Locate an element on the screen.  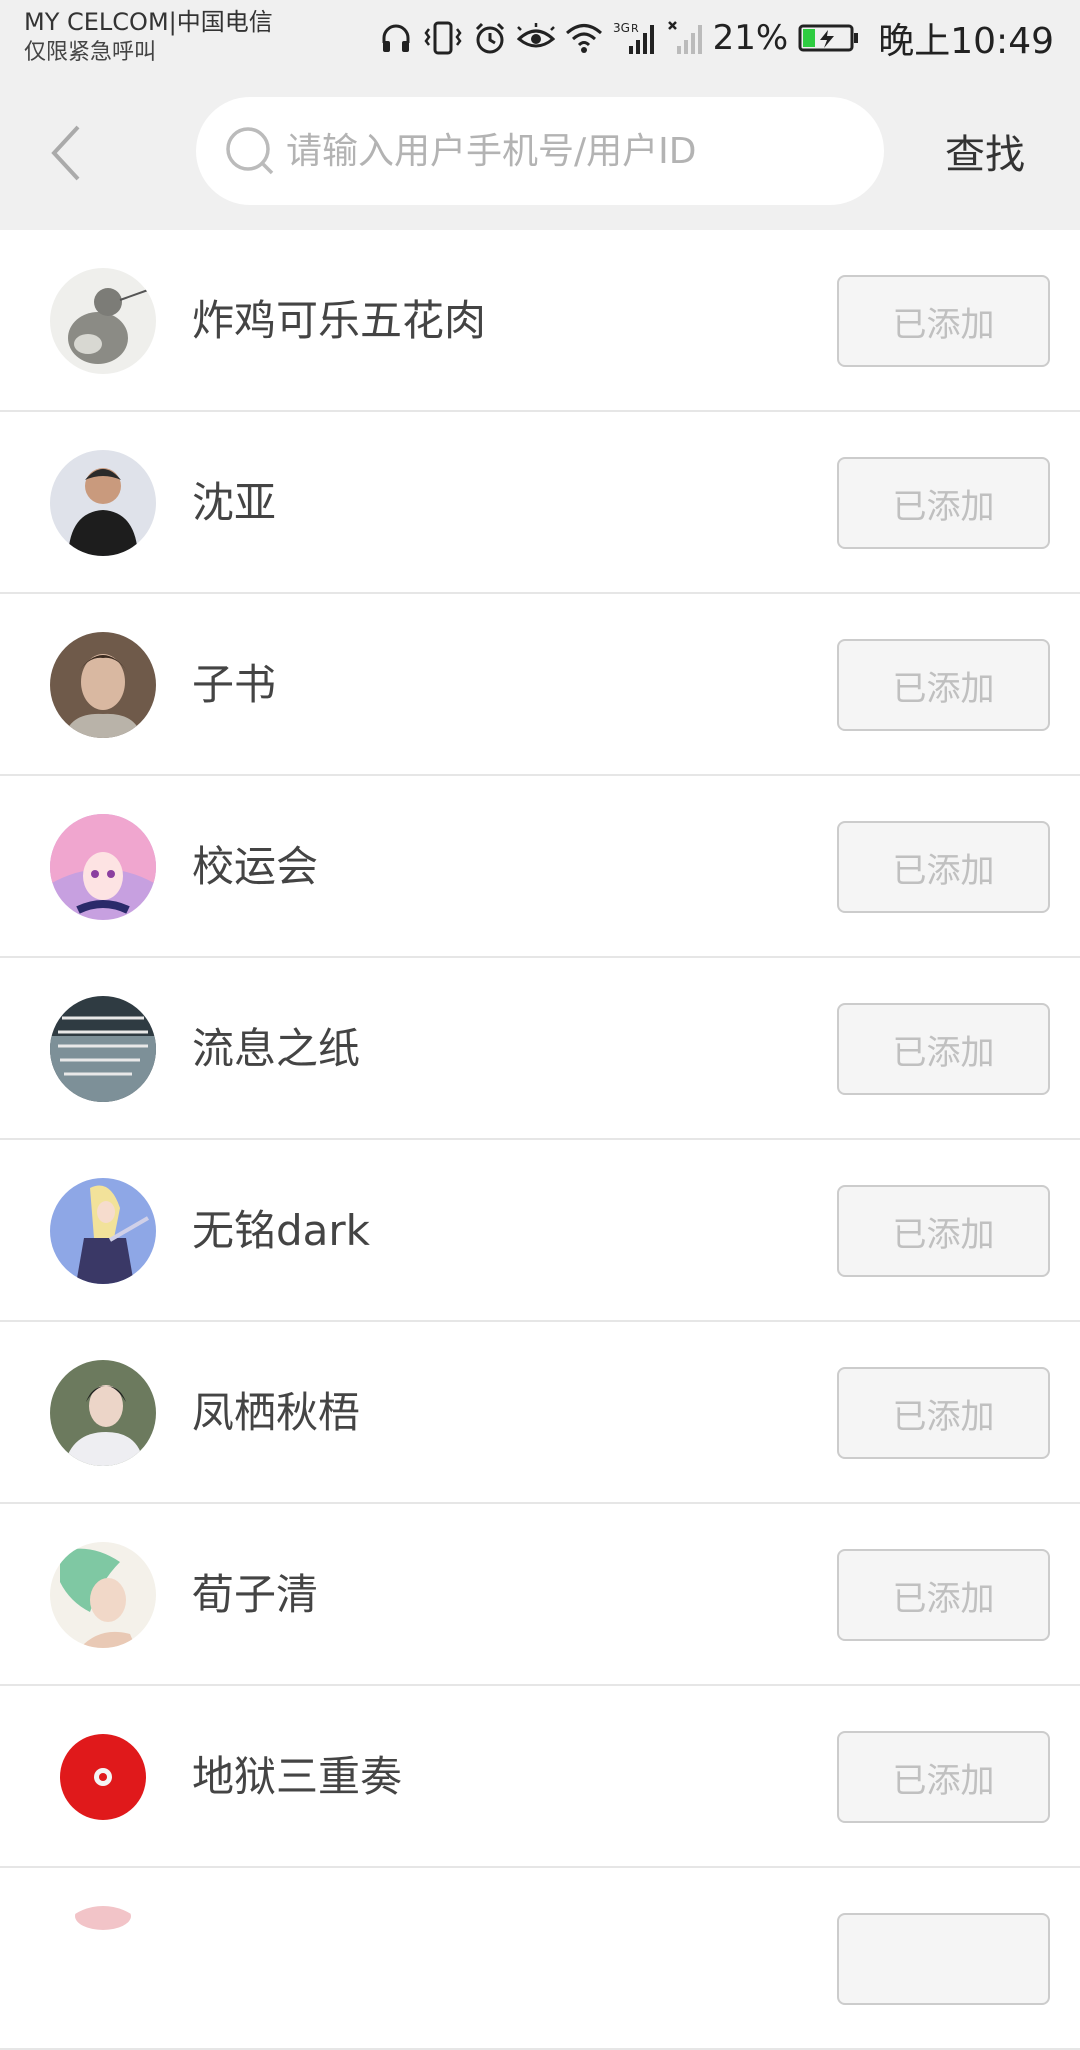
network-type-label: 3G is located at coordinates (621, 28).